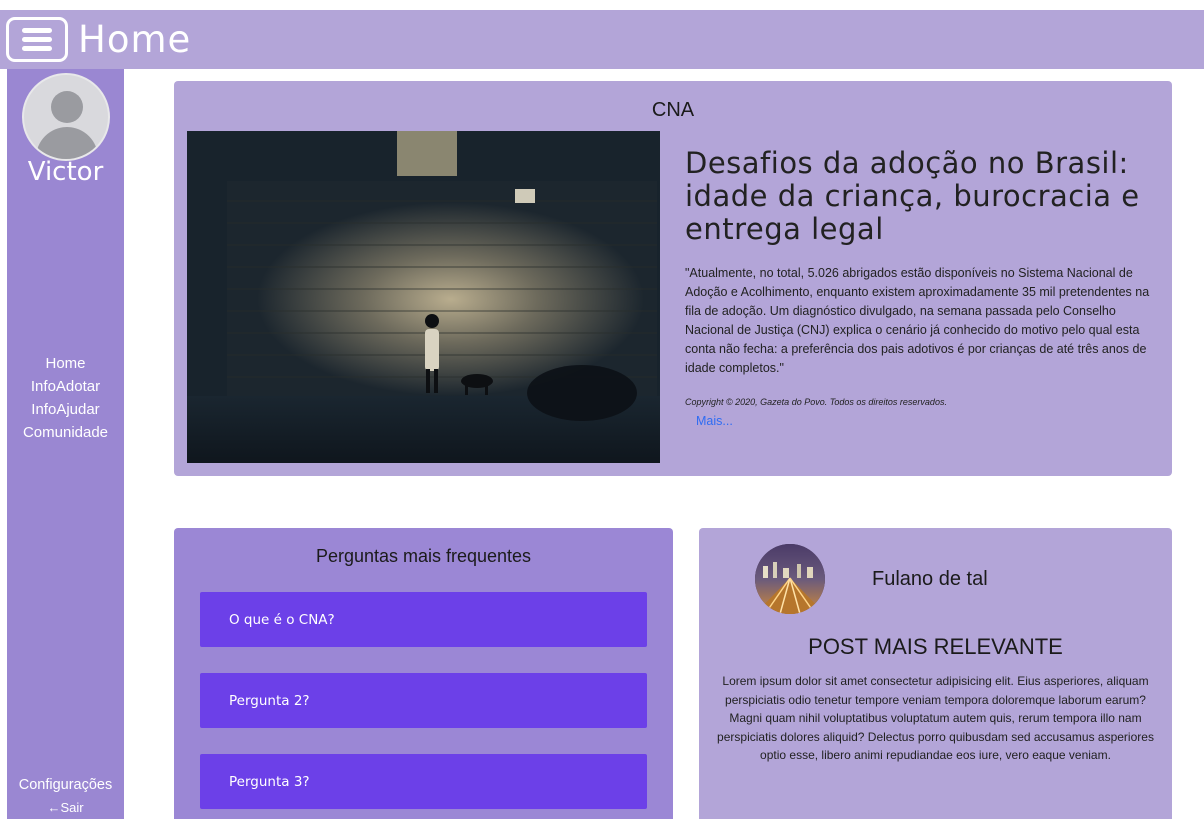 Image resolution: width=1204 pixels, height=819 pixels. Describe the element at coordinates (135, 39) in the screenshot. I see `page-title: Home` at that location.